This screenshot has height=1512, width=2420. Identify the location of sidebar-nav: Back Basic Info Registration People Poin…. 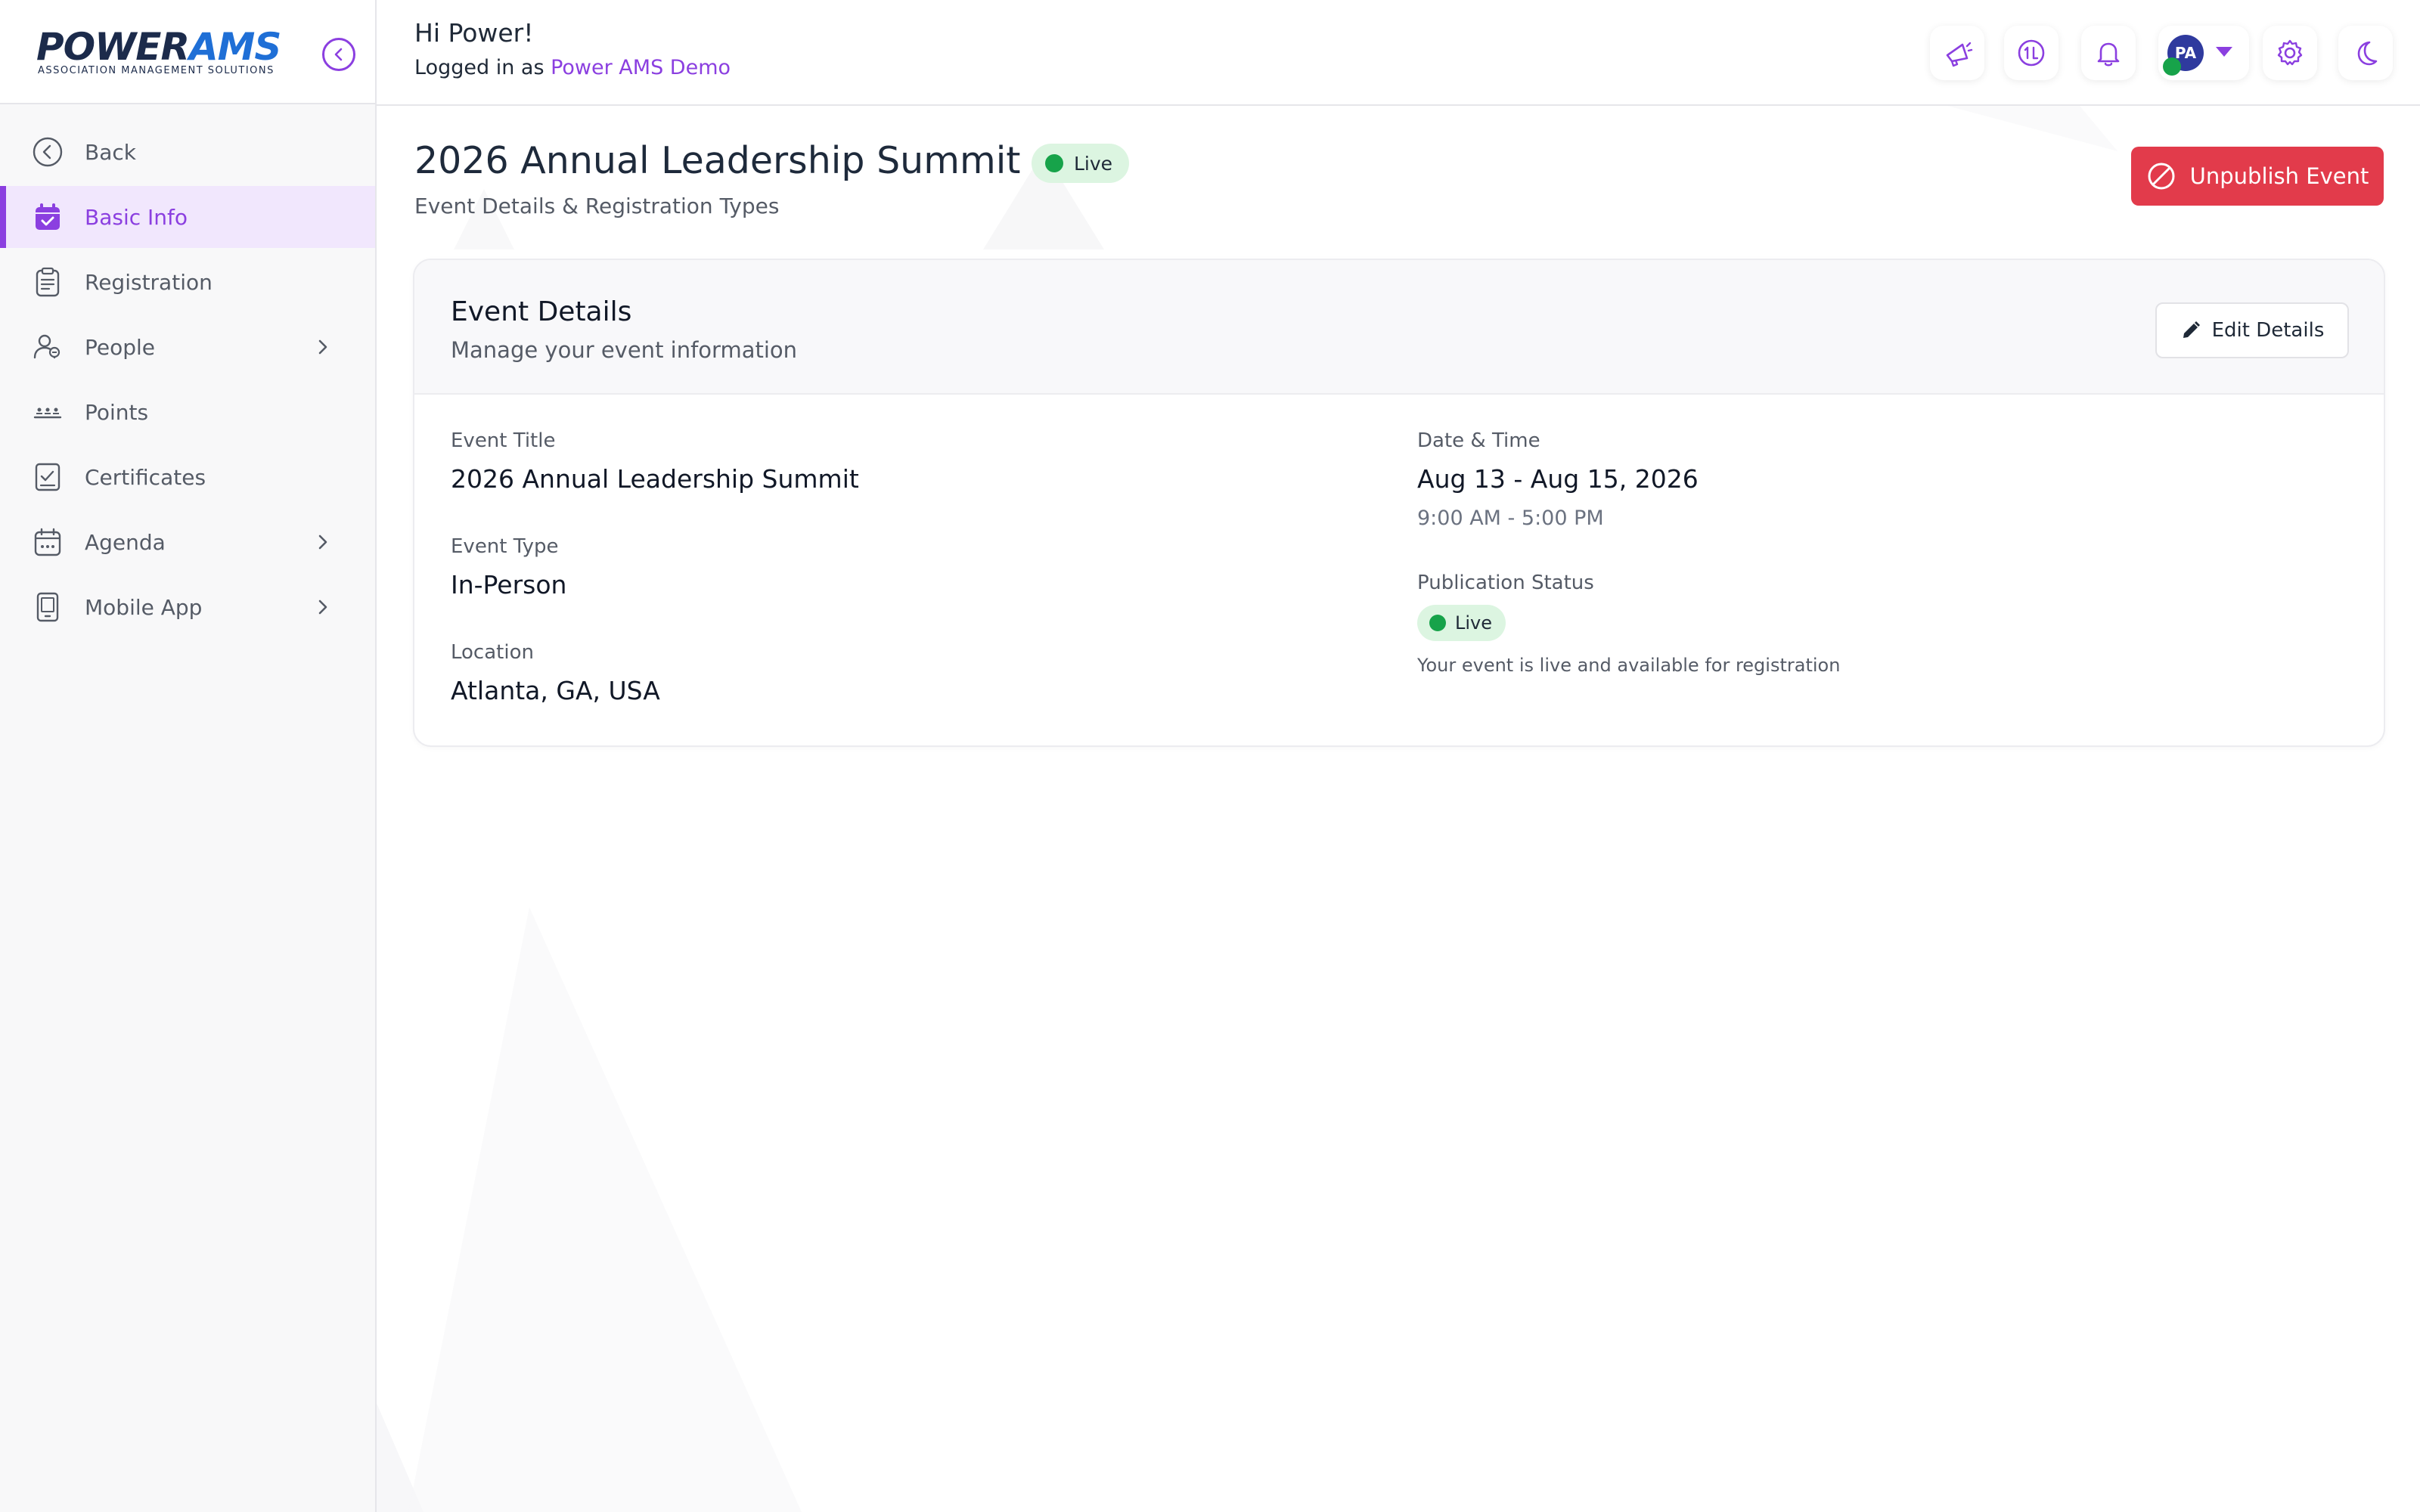
(187, 381).